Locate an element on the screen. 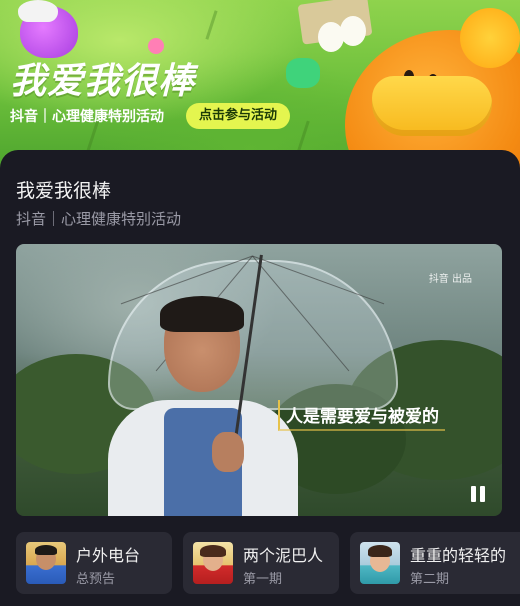 This screenshot has height=606, width=520. episode-title: 两个泥巴人 is located at coordinates (283, 555).